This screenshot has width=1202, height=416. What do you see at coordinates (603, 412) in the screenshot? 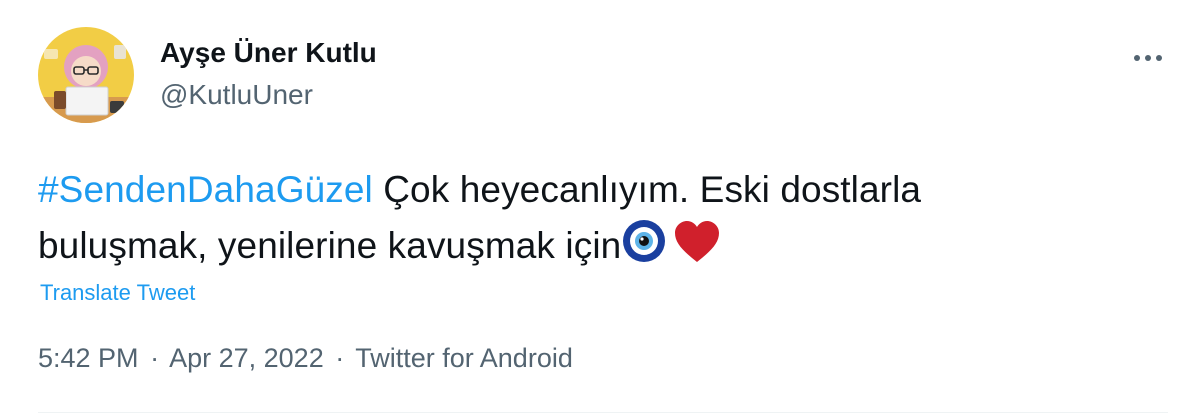
I see `divider` at bounding box center [603, 412].